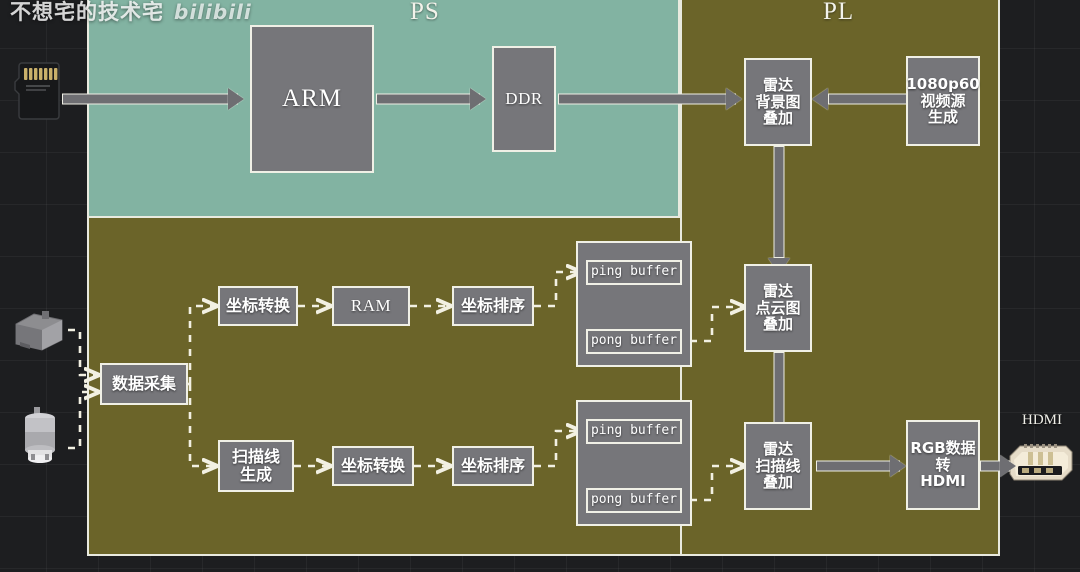 This screenshot has height=572, width=1080. What do you see at coordinates (778, 308) in the screenshot?
I see `block-radar-pointcloud-overlay: 雷达 点云图 叠加` at bounding box center [778, 308].